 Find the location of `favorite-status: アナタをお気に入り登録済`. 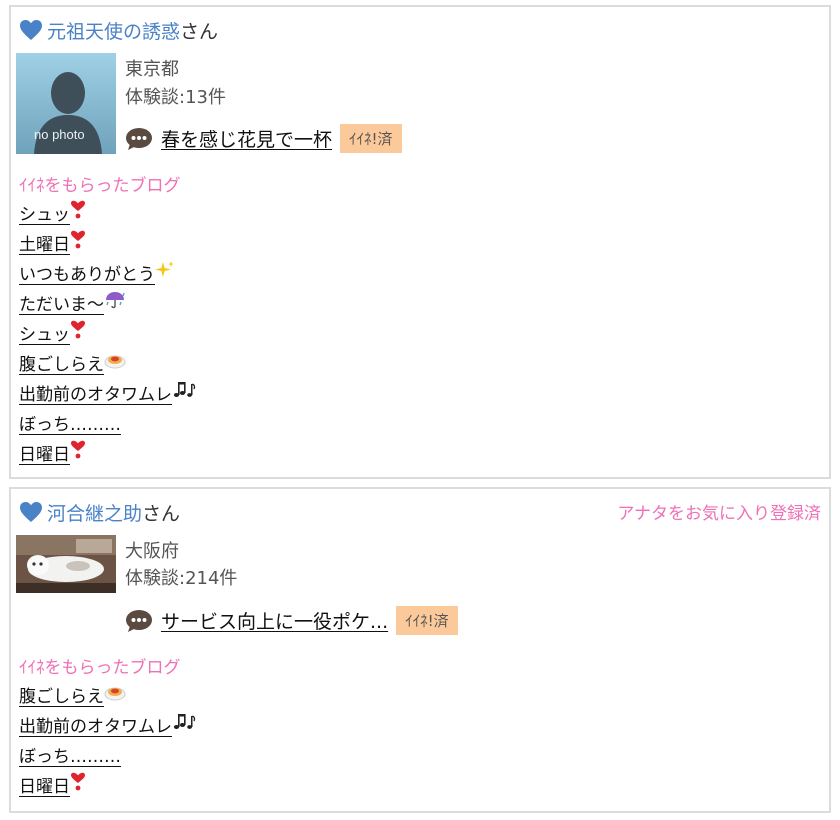

favorite-status: アナタをお気に入り登録済 is located at coordinates (719, 514).